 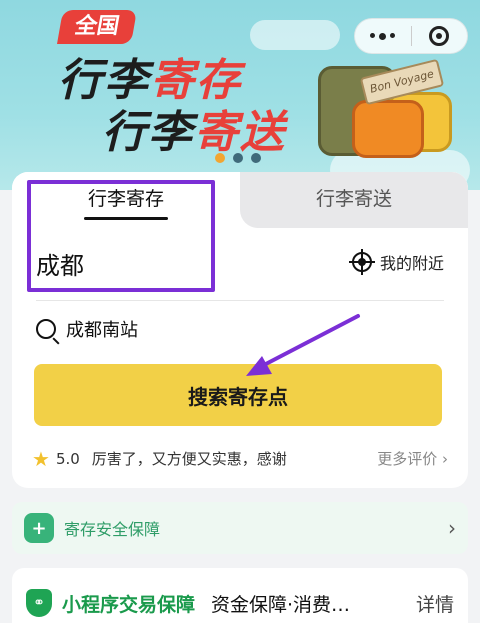 I want to click on storage-safety-row: + 寄存安全保障 ›, so click(x=240, y=528).